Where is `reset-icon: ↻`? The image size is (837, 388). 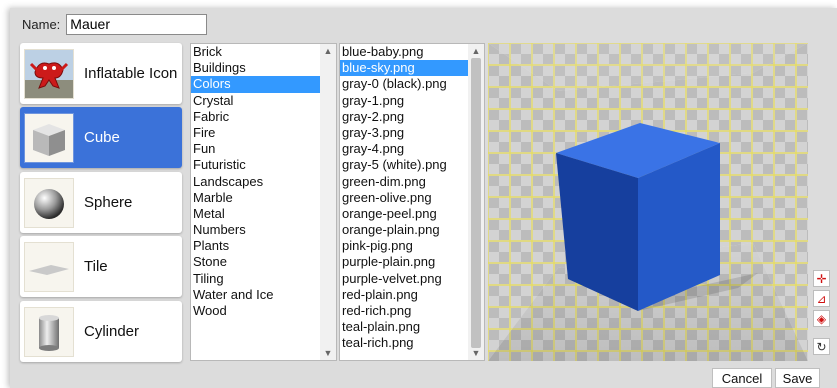
reset-icon: ↻ is located at coordinates (821, 346).